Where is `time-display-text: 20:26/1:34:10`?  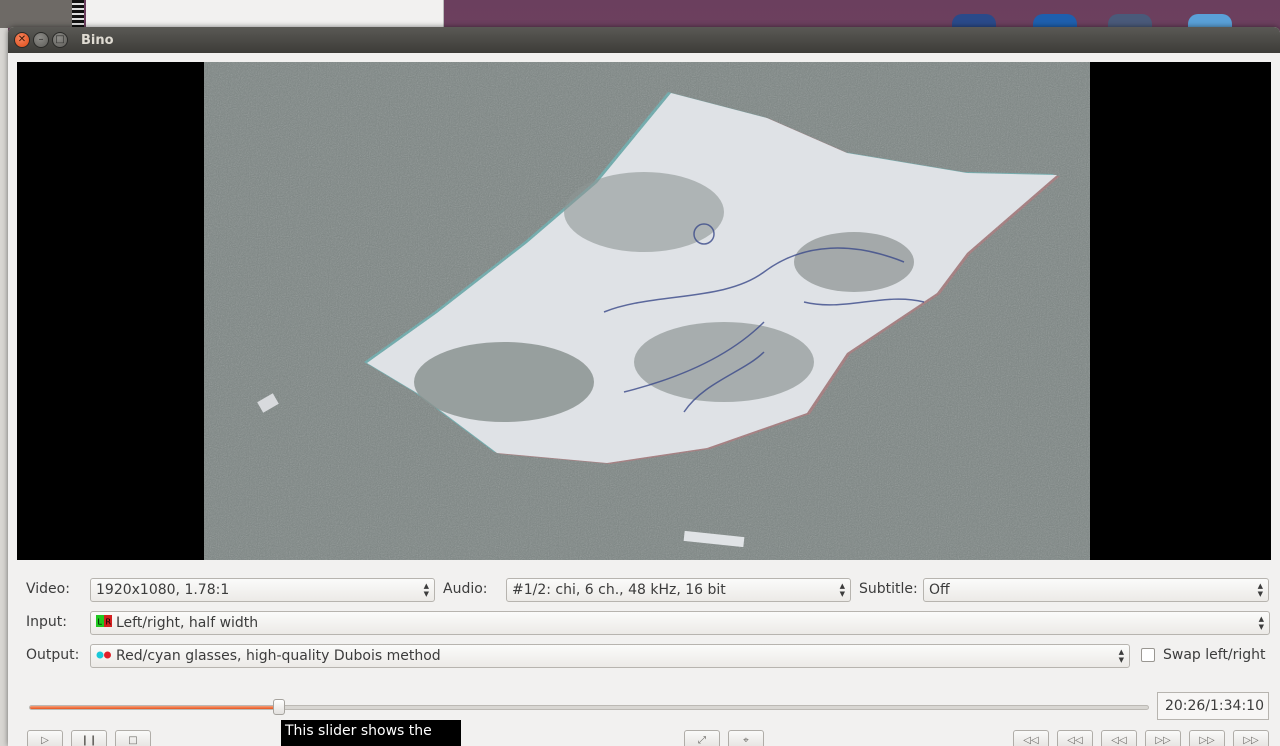
time-display-text: 20:26/1:34:10 is located at coordinates (1214, 706).